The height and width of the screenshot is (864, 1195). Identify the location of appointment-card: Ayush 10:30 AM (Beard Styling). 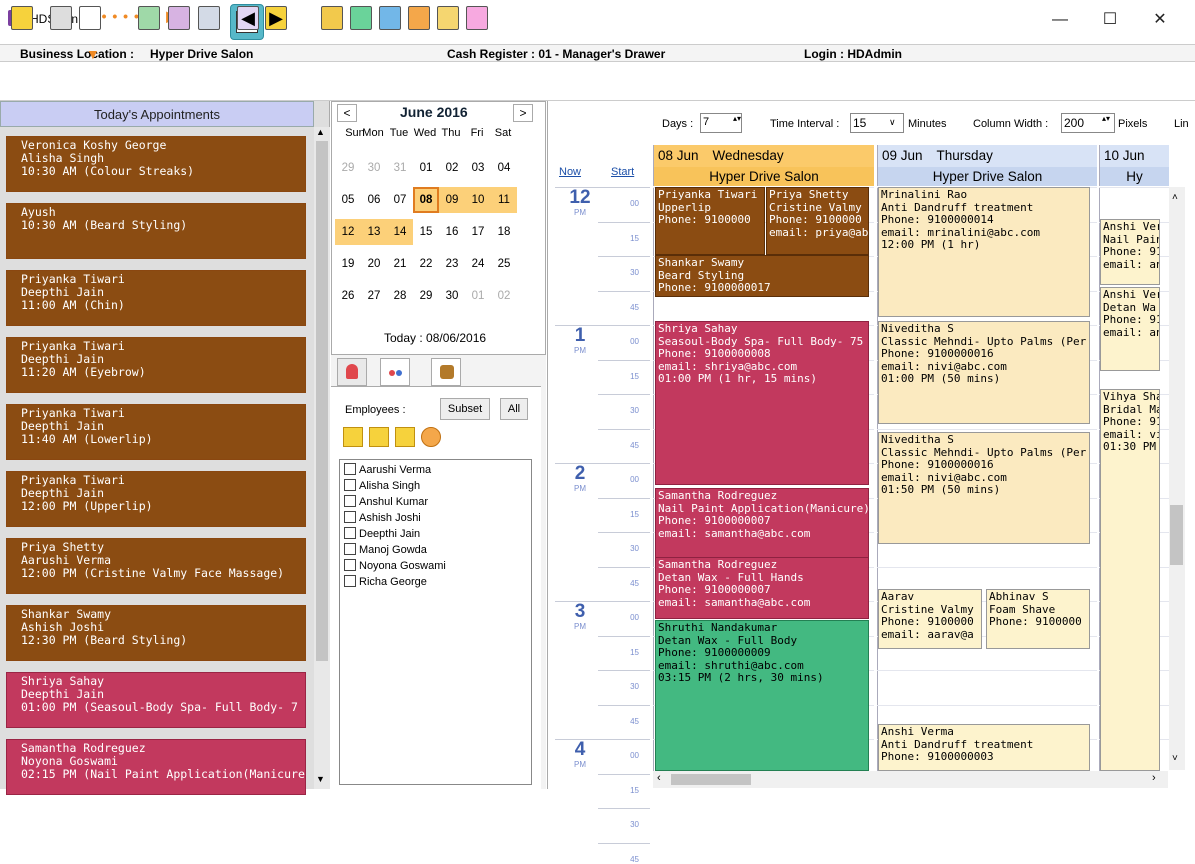
(156, 231).